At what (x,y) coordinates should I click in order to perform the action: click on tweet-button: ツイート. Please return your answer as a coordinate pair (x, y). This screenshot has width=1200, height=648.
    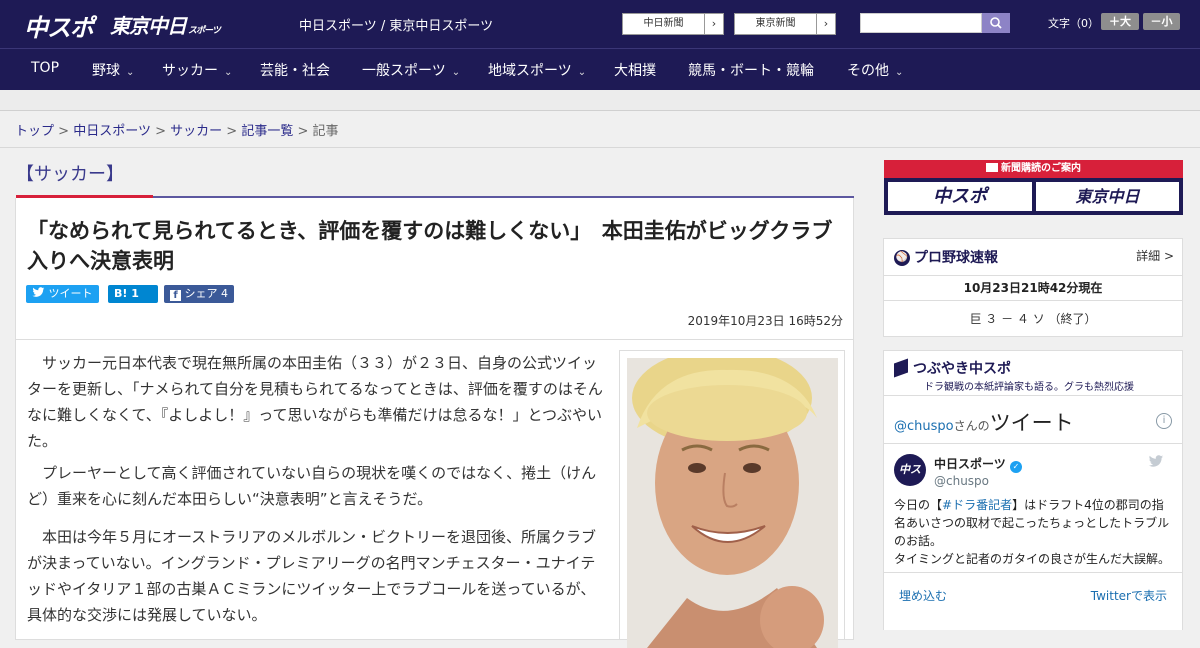
    Looking at the image, I should click on (62, 294).